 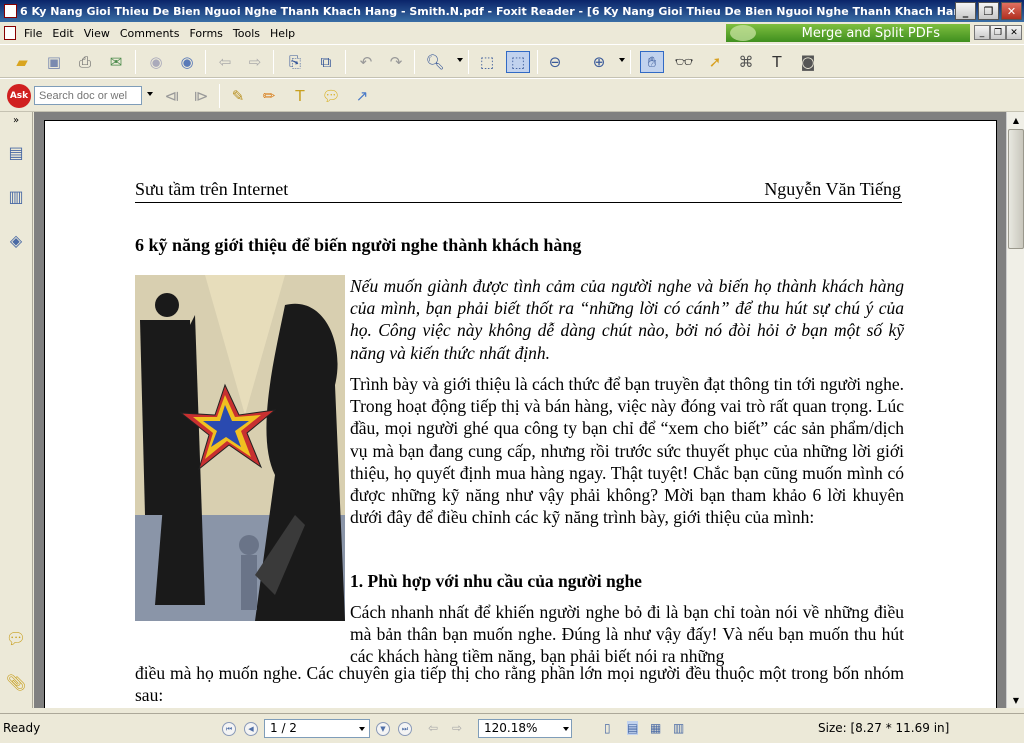 I want to click on zoom-in-icon: ⊕, so click(x=599, y=62).